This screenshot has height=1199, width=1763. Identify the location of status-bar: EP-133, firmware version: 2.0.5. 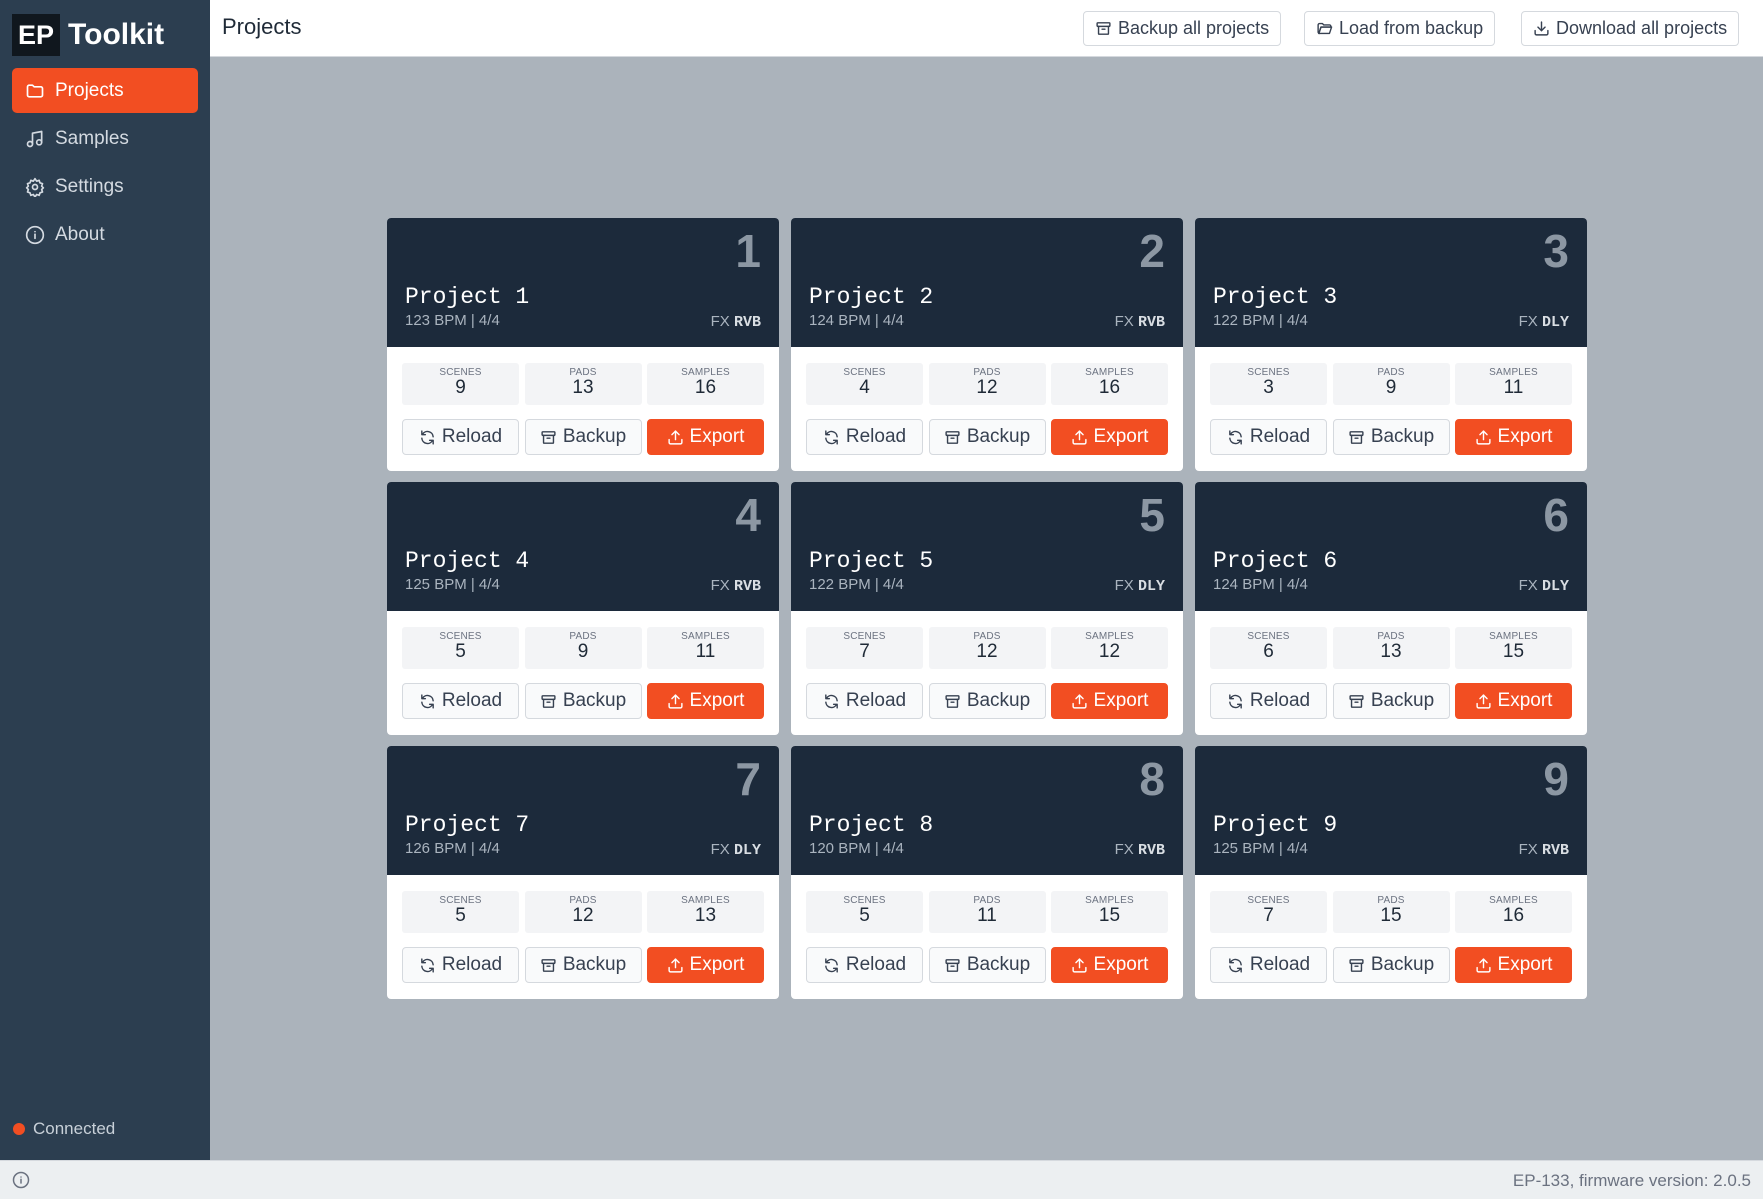
(881, 1179).